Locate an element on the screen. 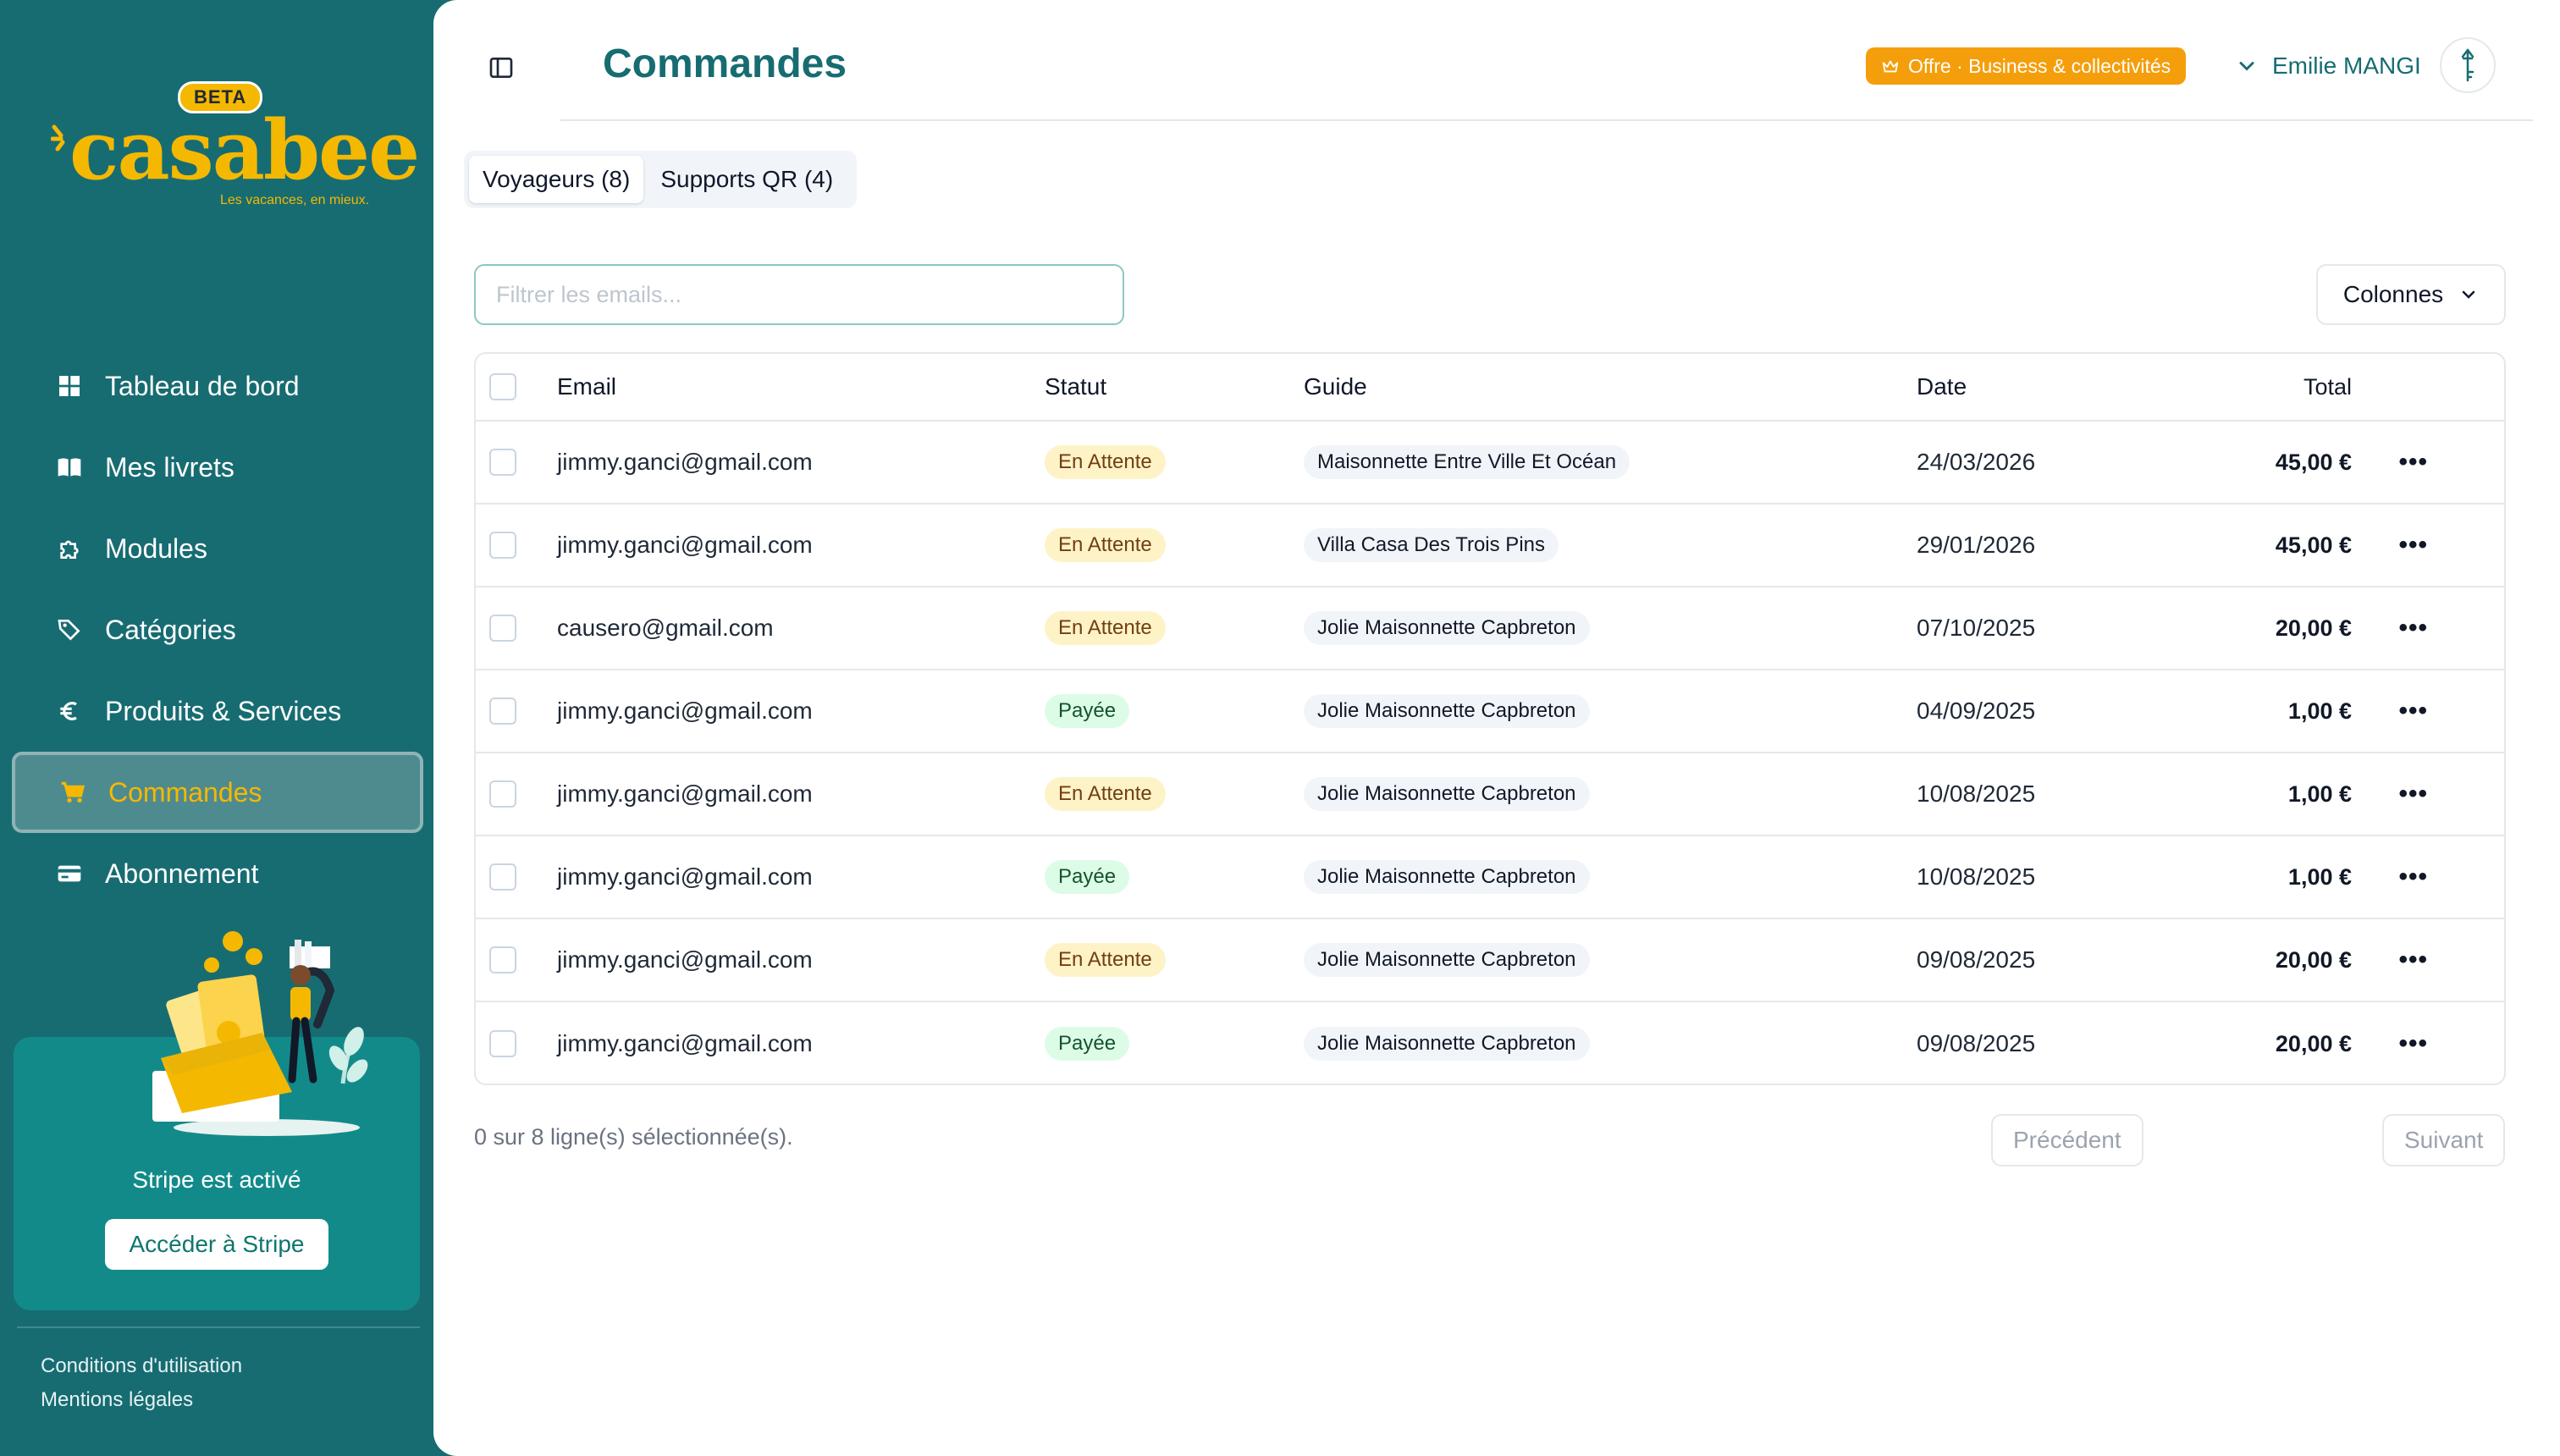 This screenshot has width=2560, height=1456. header-guide: Guide is located at coordinates (1335, 387).